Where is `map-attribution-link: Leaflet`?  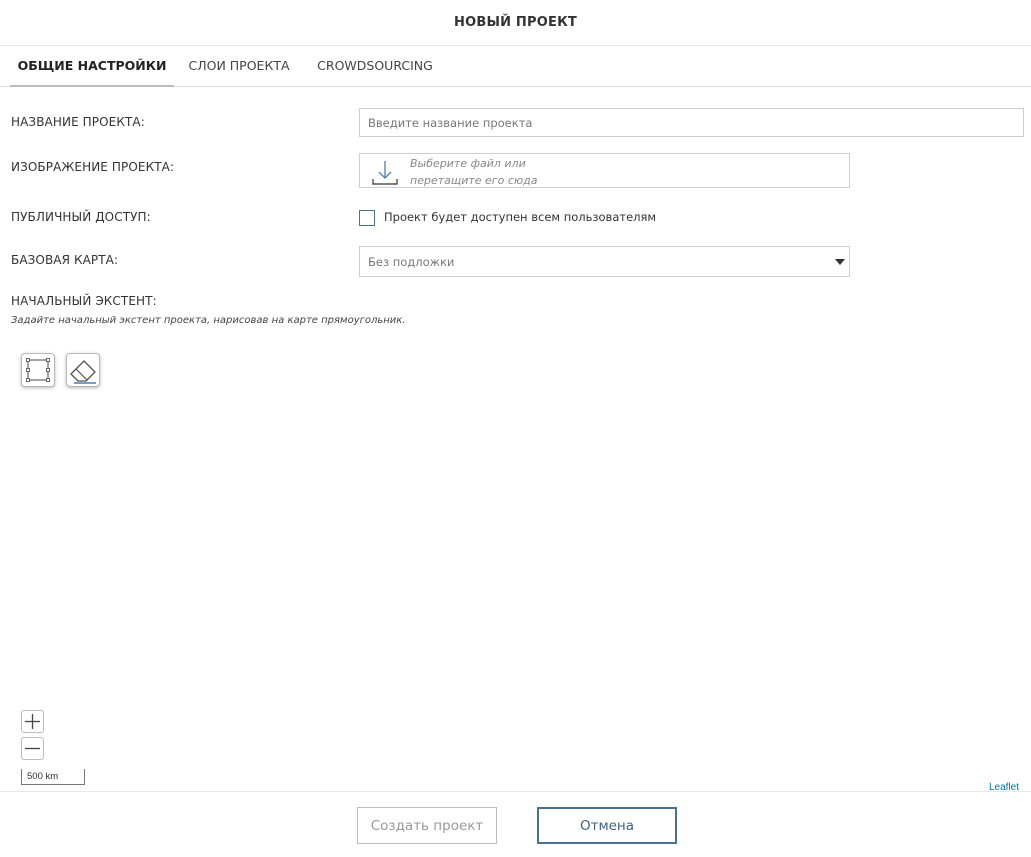
map-attribution-link: Leaflet is located at coordinates (1004, 787).